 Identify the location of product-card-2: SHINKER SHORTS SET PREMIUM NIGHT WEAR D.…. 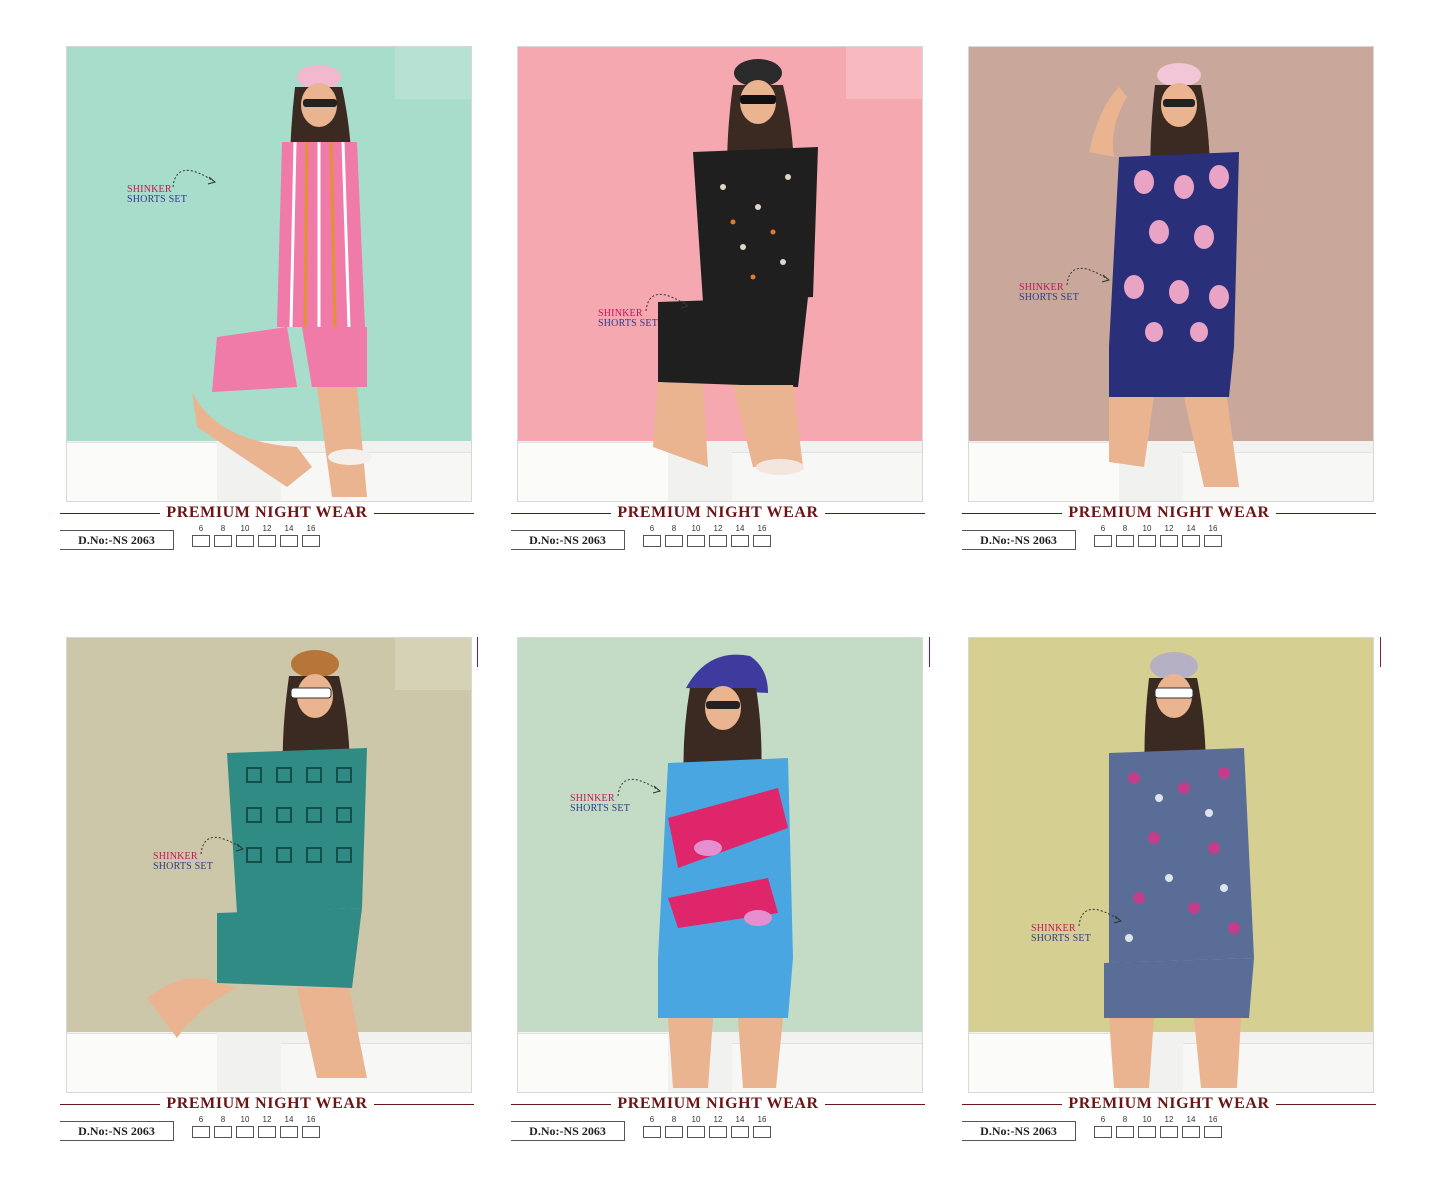
(741, 306).